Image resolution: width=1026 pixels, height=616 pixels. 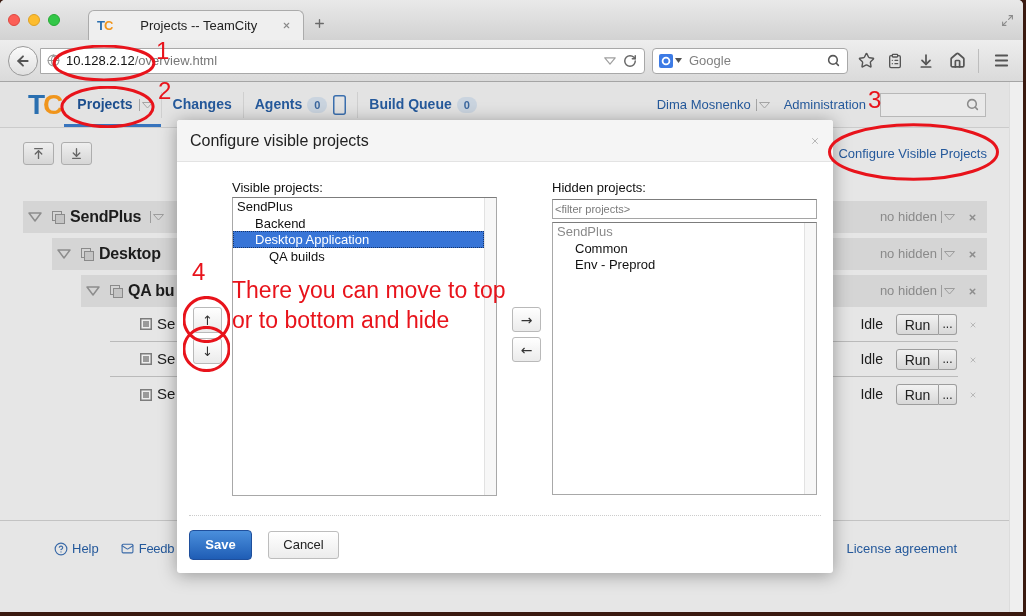 What do you see at coordinates (54, 20) in the screenshot?
I see `window-zoom-icon` at bounding box center [54, 20].